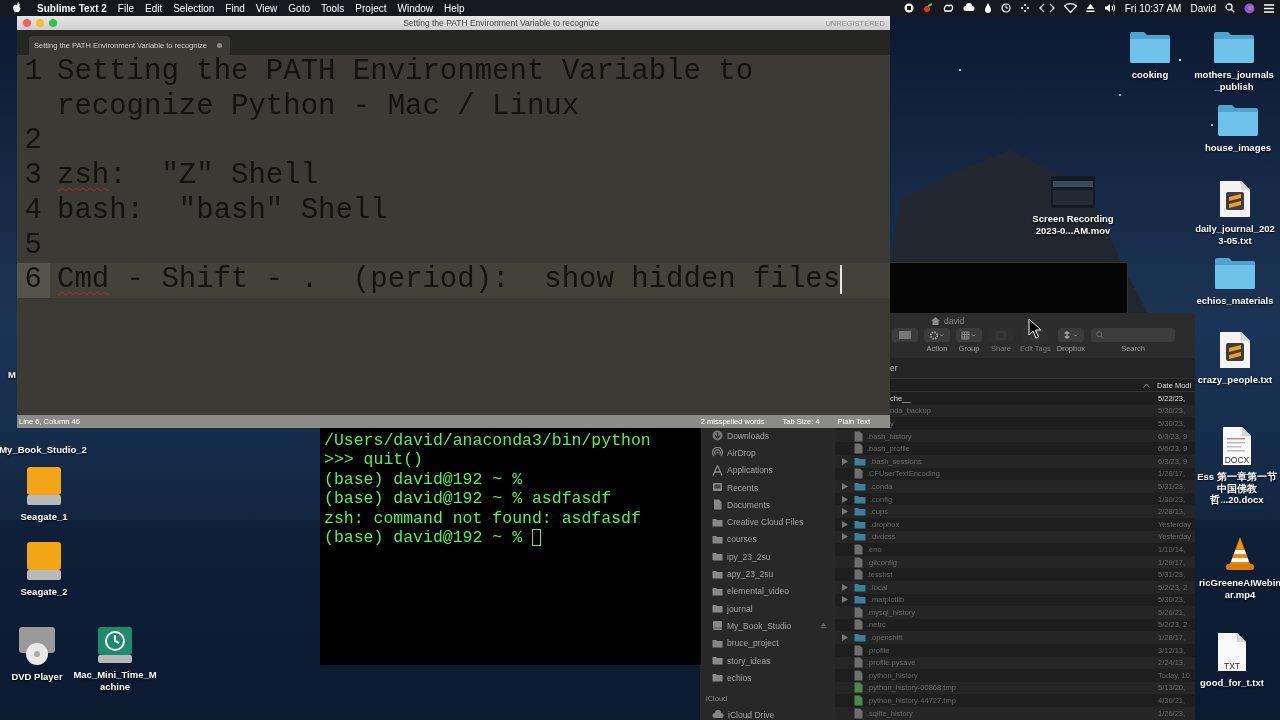  I want to click on sidebar-item: echios, so click(739, 677).